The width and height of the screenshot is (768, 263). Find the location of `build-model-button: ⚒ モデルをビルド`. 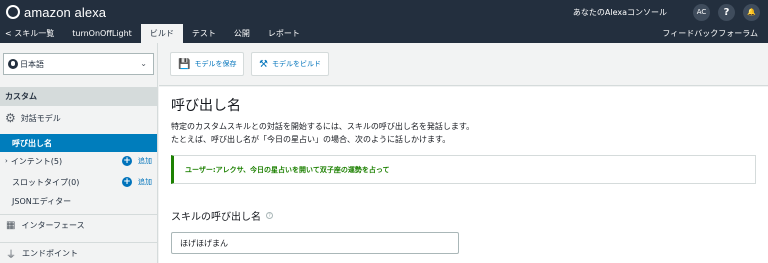

build-model-button: ⚒ モデルをビルド is located at coordinates (290, 64).